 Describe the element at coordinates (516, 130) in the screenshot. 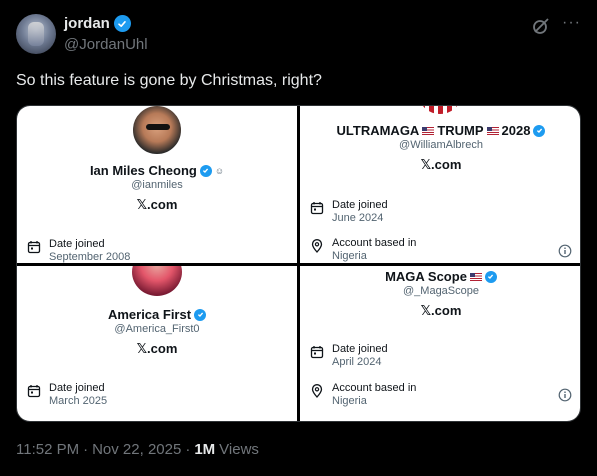

I see `profile-name-part: 2028` at that location.